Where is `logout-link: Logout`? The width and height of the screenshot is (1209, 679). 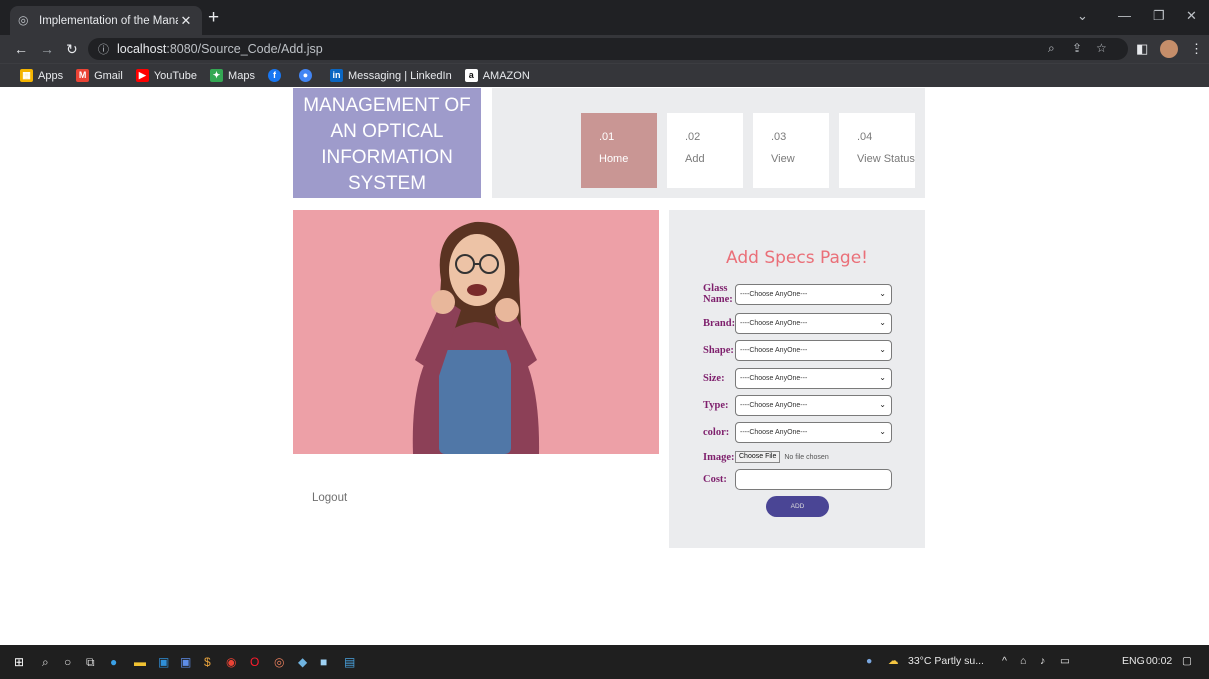 logout-link: Logout is located at coordinates (329, 498).